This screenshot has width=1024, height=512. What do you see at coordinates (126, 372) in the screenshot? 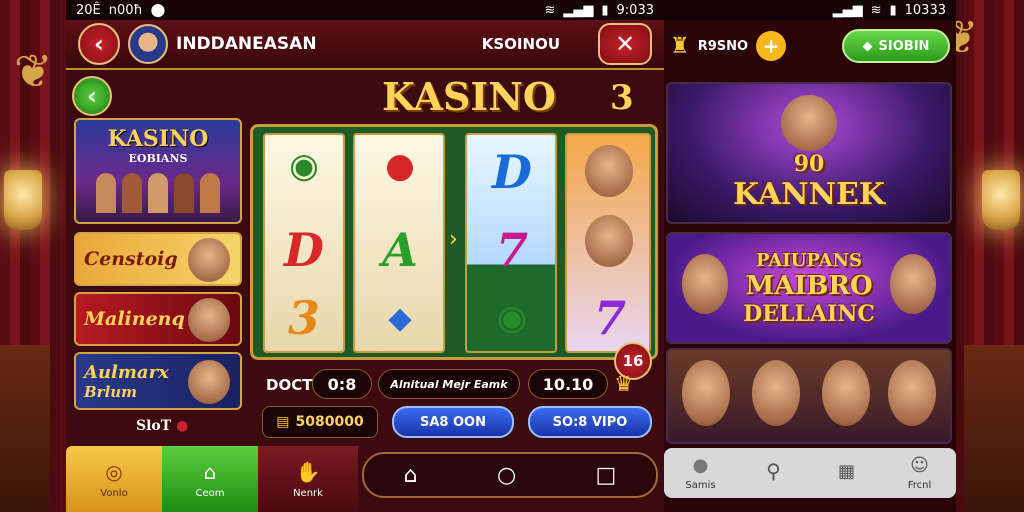
I see `sidebar-item-title: Aulmarx` at bounding box center [126, 372].